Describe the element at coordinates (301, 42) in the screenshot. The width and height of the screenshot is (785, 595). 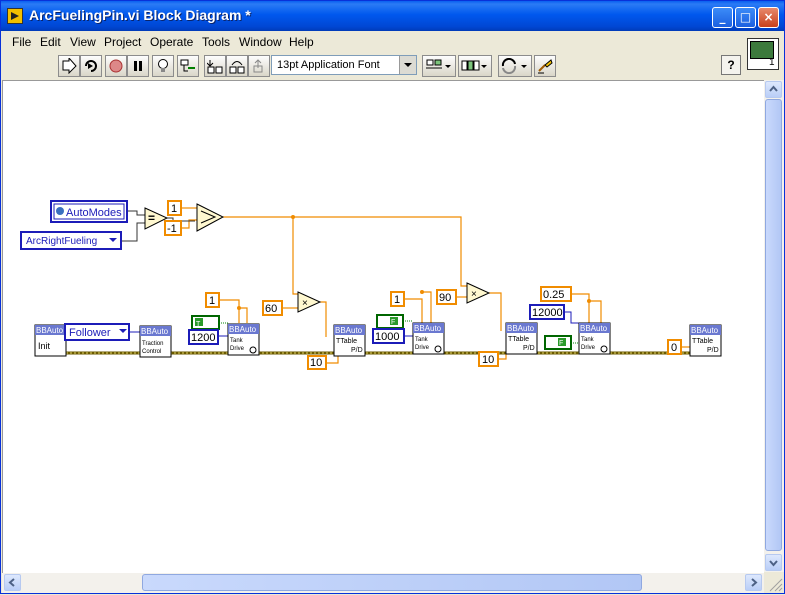
I see `menu-help: Help` at that location.